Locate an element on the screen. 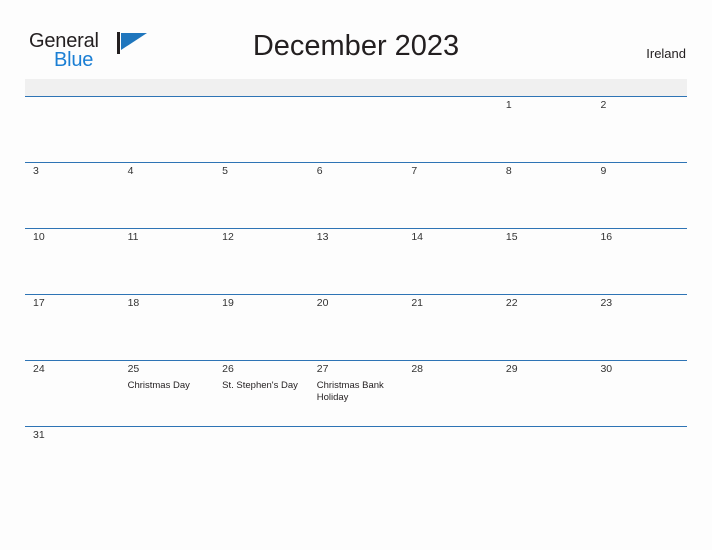 Image resolution: width=712 pixels, height=550 pixels. day-cell: 15 is located at coordinates (545, 261).